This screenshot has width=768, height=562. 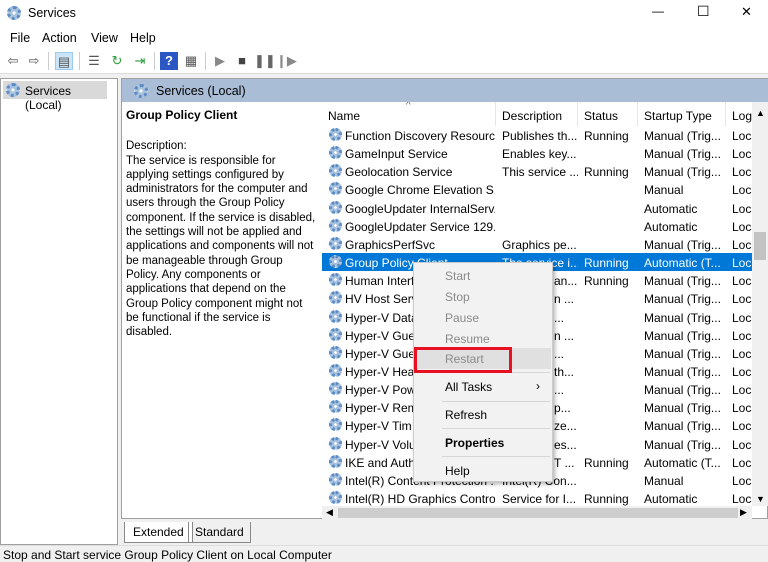 What do you see at coordinates (265, 61) in the screenshot?
I see `pause-service-icon: ❚❚` at bounding box center [265, 61].